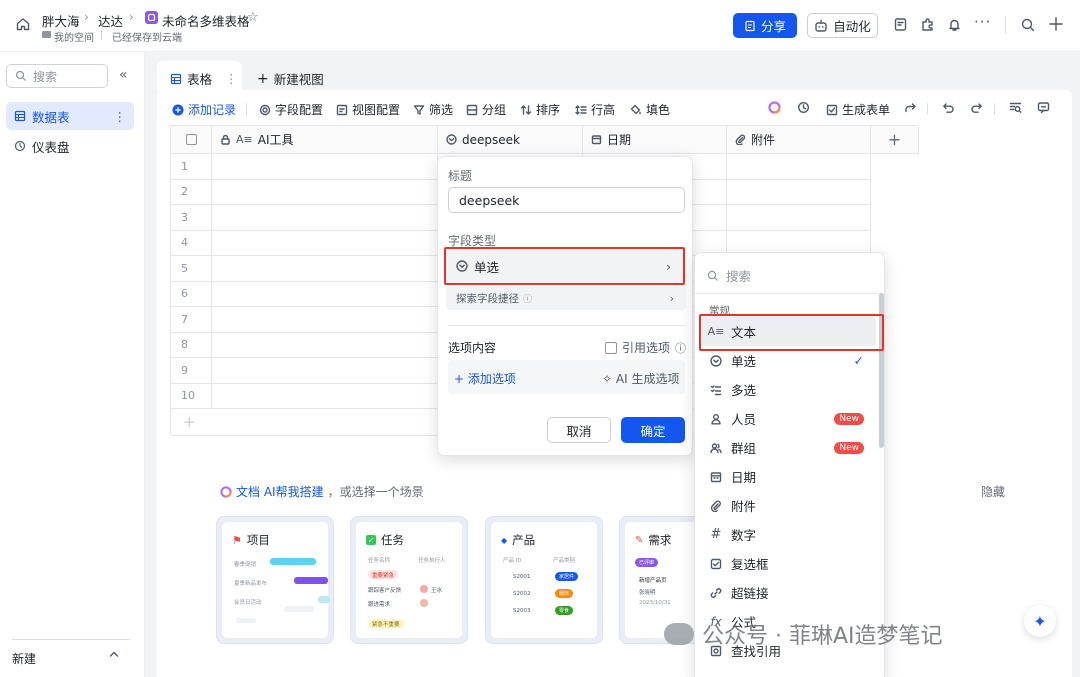 Image resolution: width=1080 pixels, height=677 pixels. Describe the element at coordinates (786, 476) in the screenshot. I see `type-menu-item-date: 日期` at that location.